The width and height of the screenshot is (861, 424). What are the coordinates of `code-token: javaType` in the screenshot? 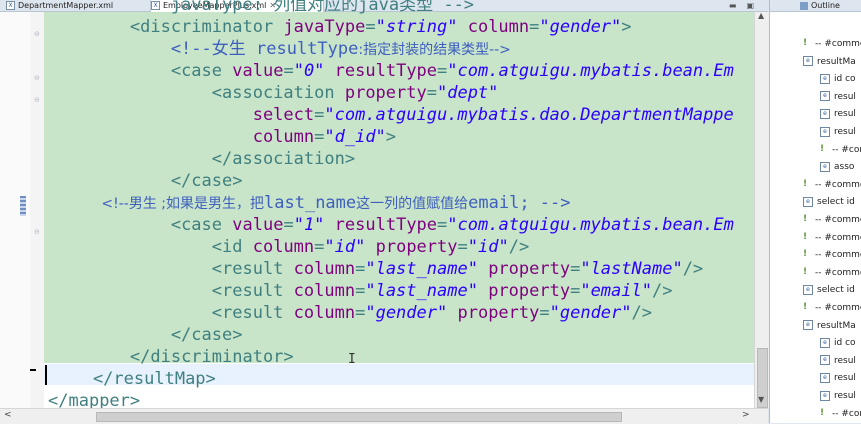 It's located at (324, 27).